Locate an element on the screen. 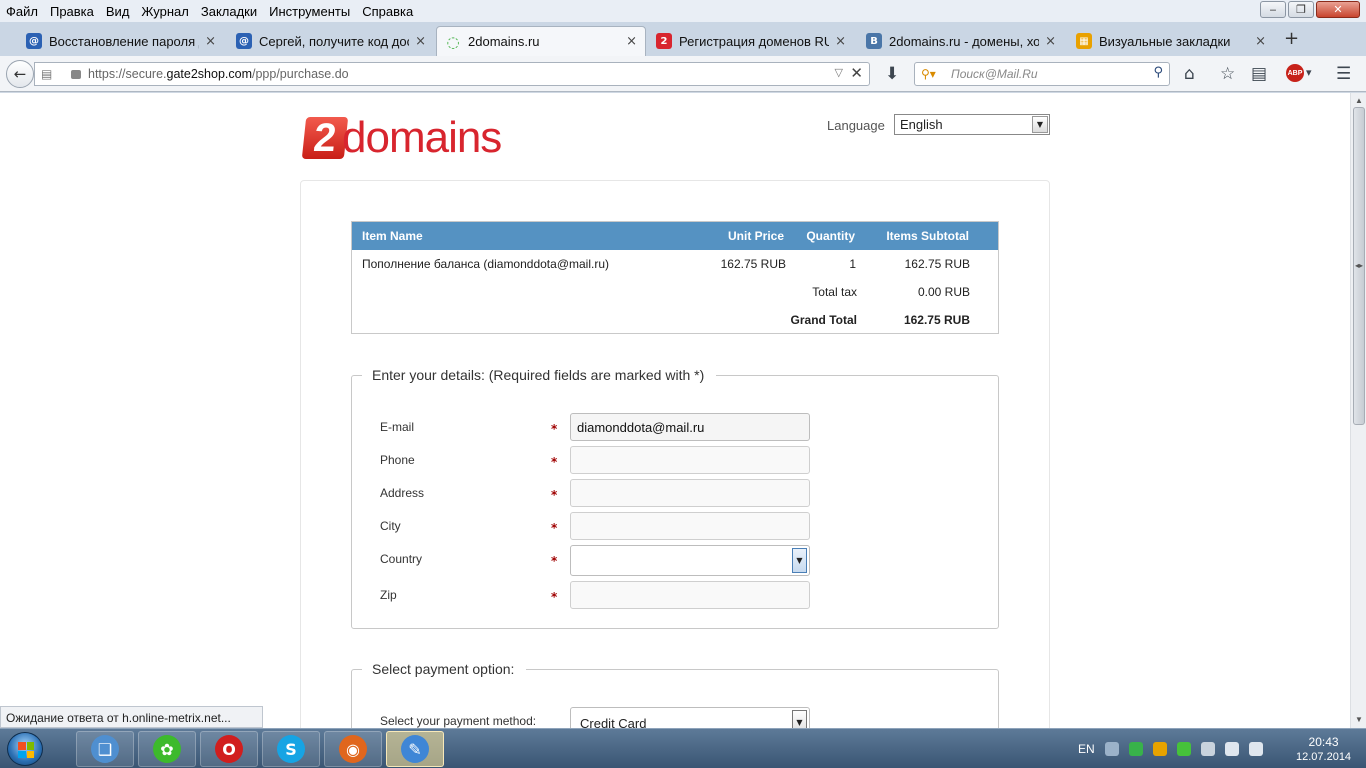  2domains-logo: 2 domains is located at coordinates (412, 137).